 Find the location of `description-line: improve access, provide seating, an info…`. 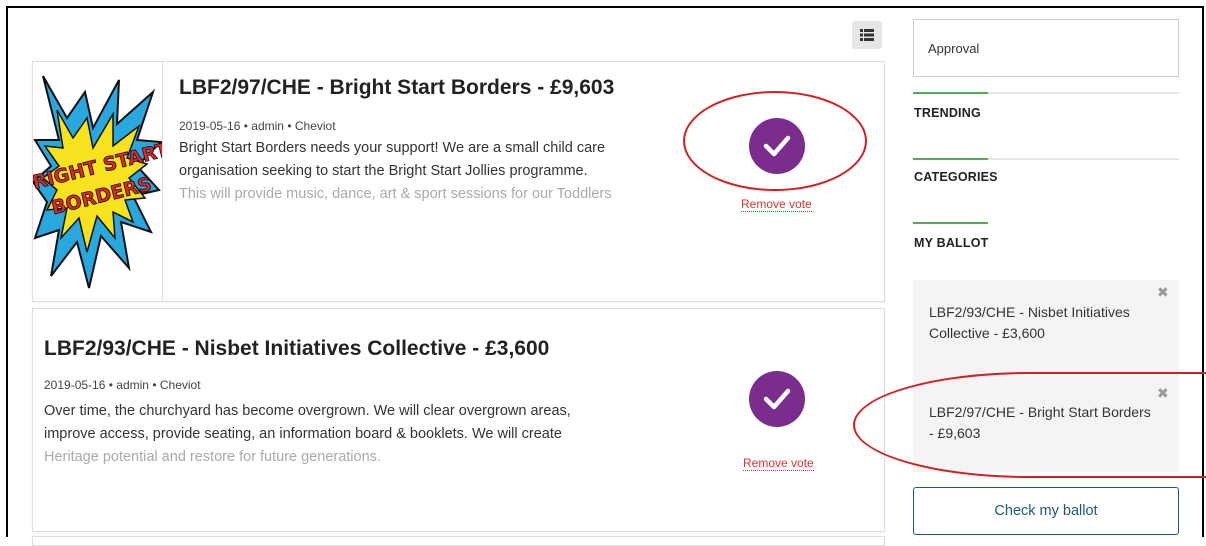

description-line: improve access, provide seating, an info… is located at coordinates (303, 434).